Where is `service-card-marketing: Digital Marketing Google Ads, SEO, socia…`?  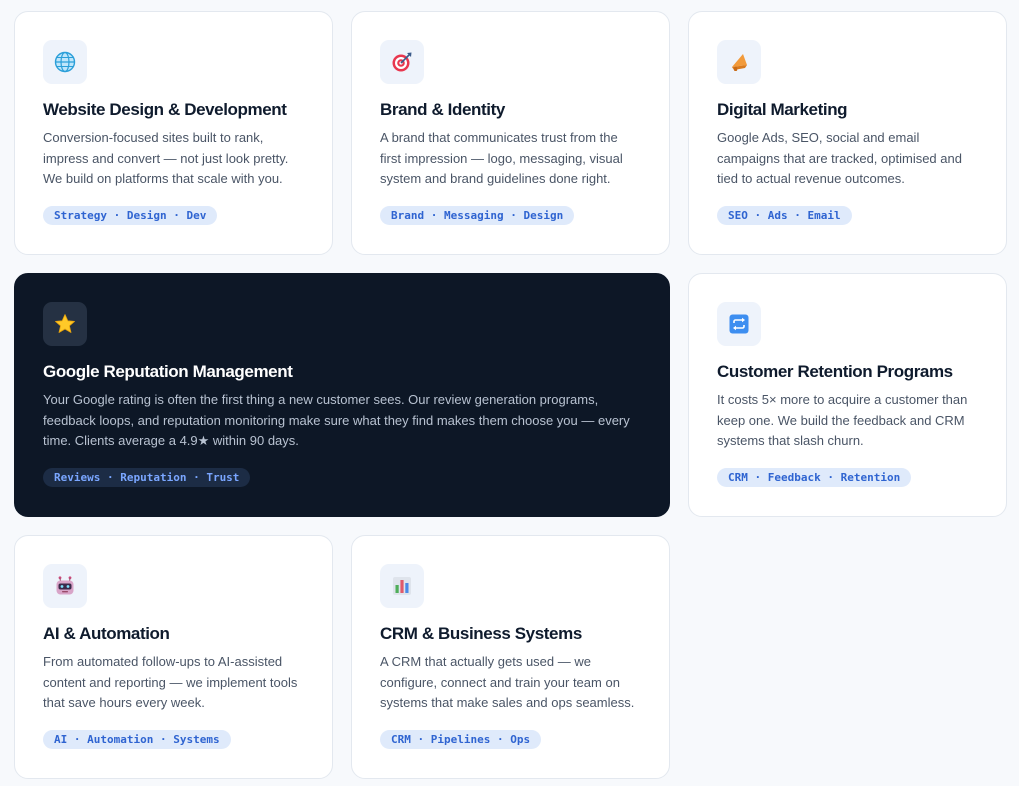 service-card-marketing: Digital Marketing Google Ads, SEO, socia… is located at coordinates (847, 133).